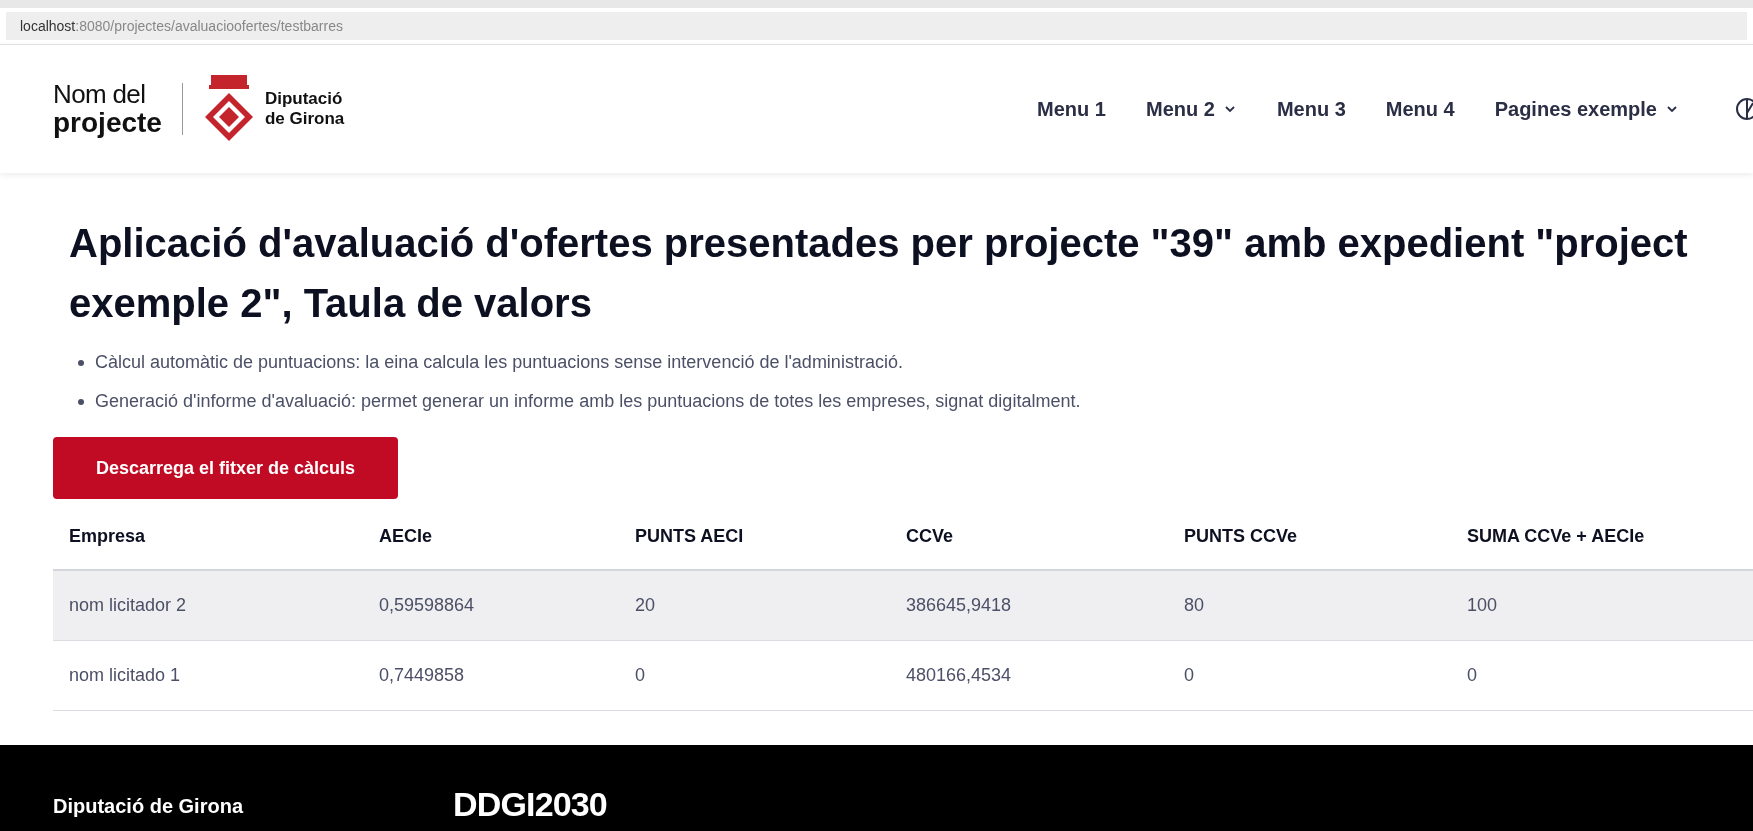 This screenshot has width=1753, height=831. What do you see at coordinates (689, 535) in the screenshot?
I see `column-header: PUNTS AECI` at bounding box center [689, 535].